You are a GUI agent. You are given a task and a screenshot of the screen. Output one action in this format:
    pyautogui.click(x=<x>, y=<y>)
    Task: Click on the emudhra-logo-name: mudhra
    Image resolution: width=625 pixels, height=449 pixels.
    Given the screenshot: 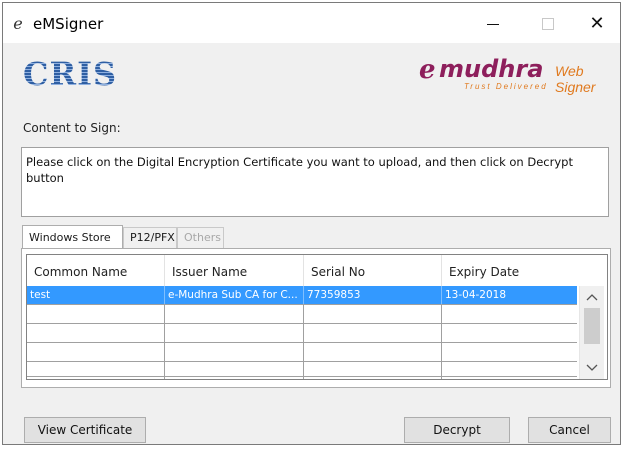 What is the action you would take?
    pyautogui.click(x=491, y=69)
    